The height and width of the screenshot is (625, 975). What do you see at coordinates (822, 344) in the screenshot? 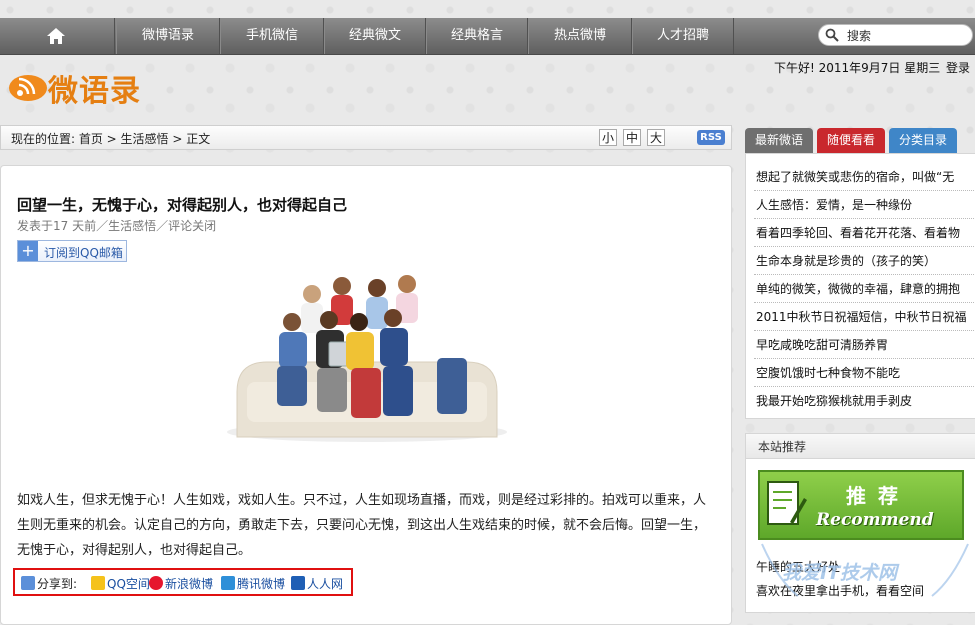
I see `list-item: 早吃咸晚吃甜可清肠养胃` at bounding box center [822, 344].